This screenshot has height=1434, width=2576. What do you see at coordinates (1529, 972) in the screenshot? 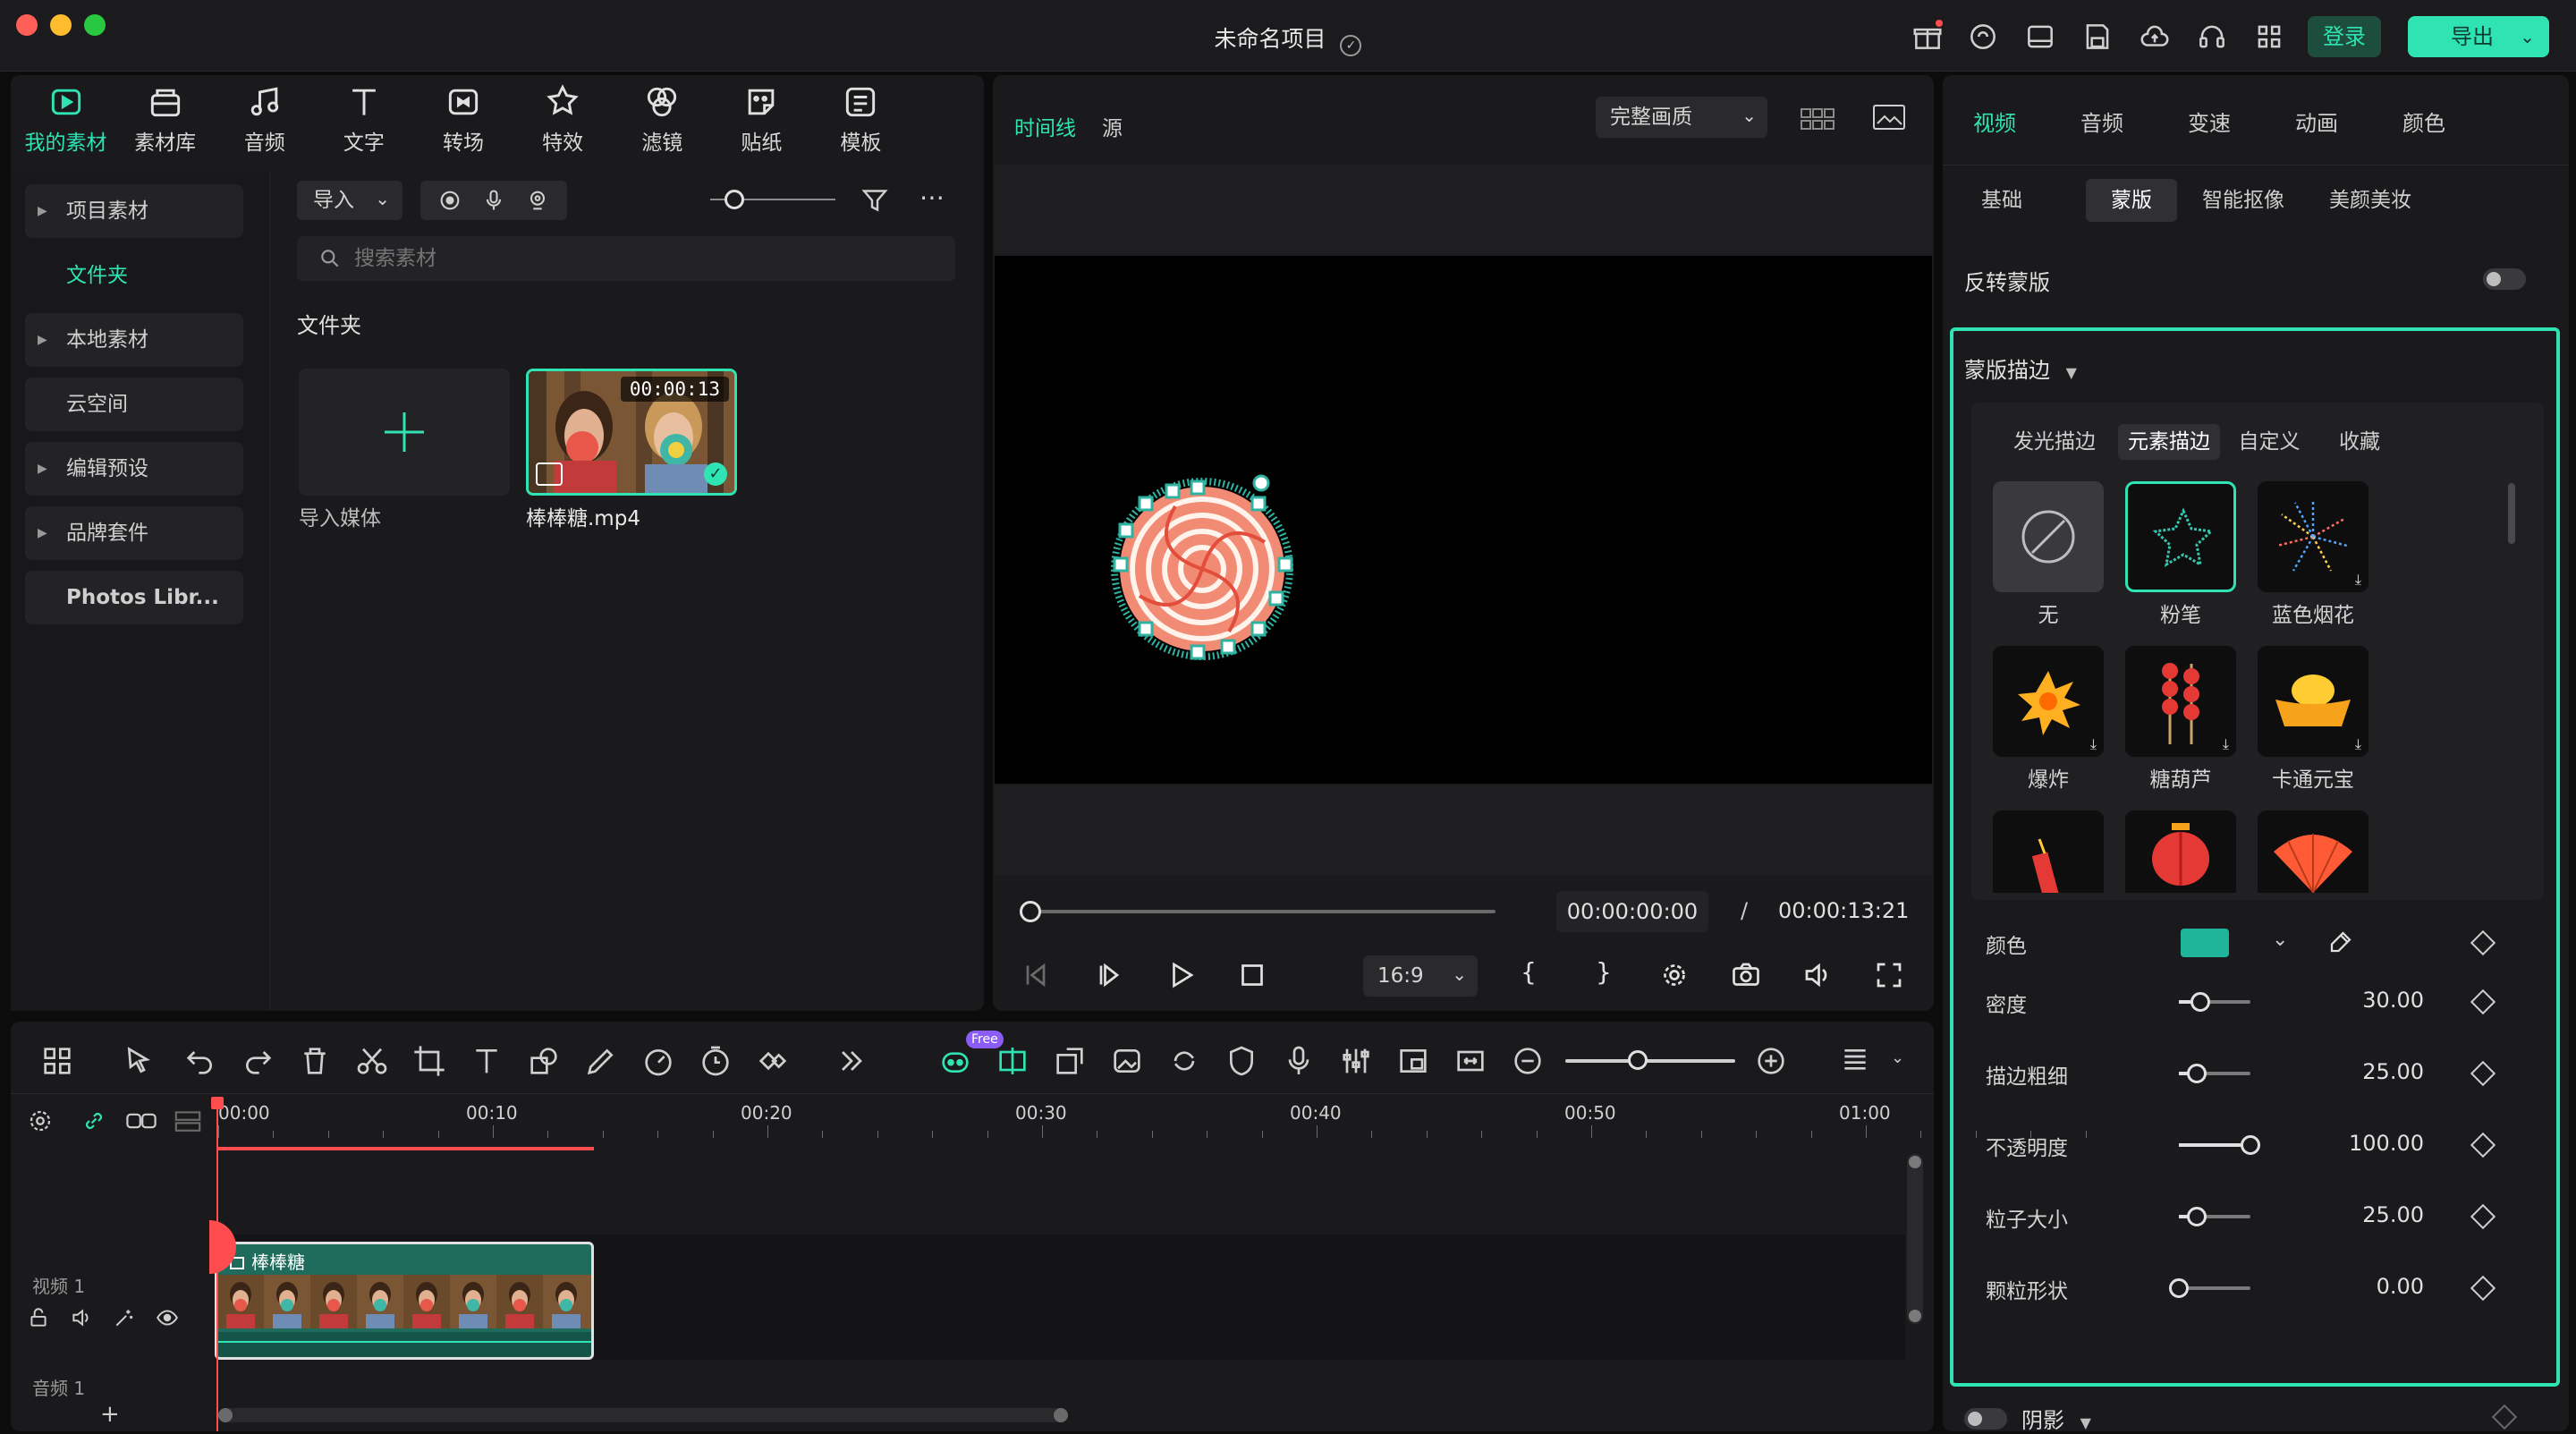
I see `mark-in-button: {` at bounding box center [1529, 972].